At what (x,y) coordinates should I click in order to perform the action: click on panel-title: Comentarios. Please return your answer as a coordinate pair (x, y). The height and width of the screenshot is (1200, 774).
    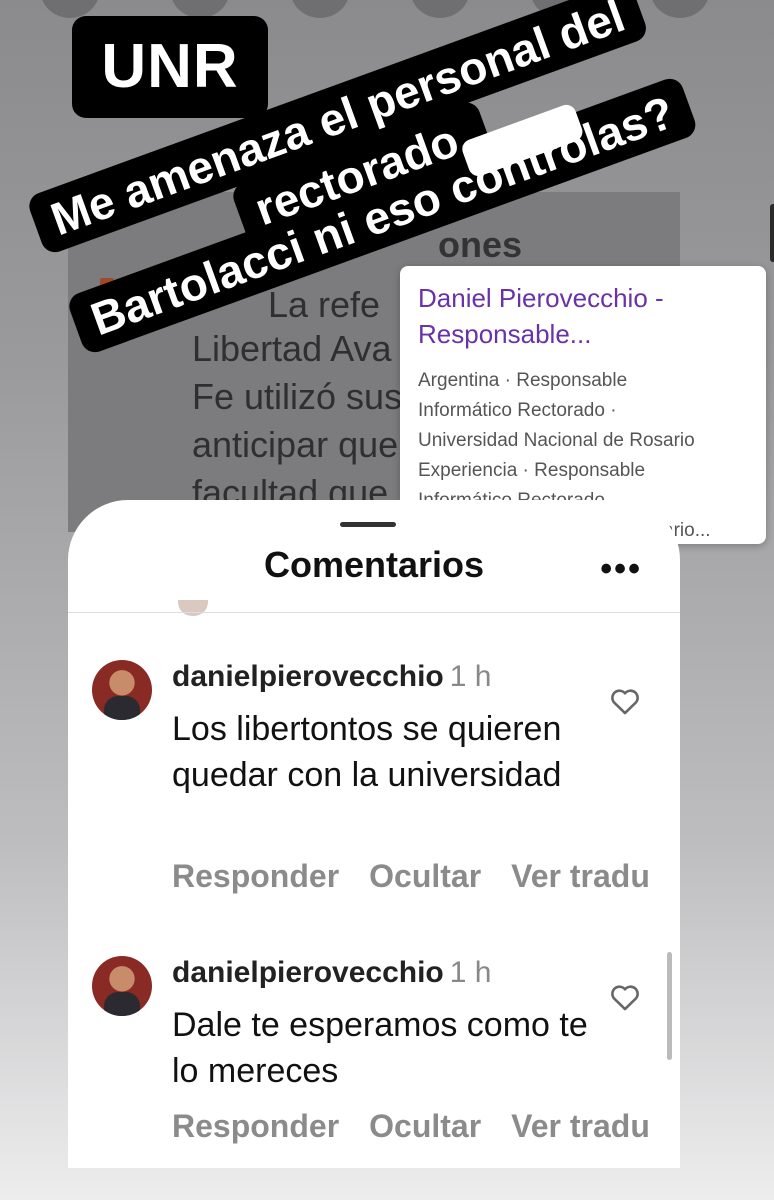
    Looking at the image, I should click on (374, 564).